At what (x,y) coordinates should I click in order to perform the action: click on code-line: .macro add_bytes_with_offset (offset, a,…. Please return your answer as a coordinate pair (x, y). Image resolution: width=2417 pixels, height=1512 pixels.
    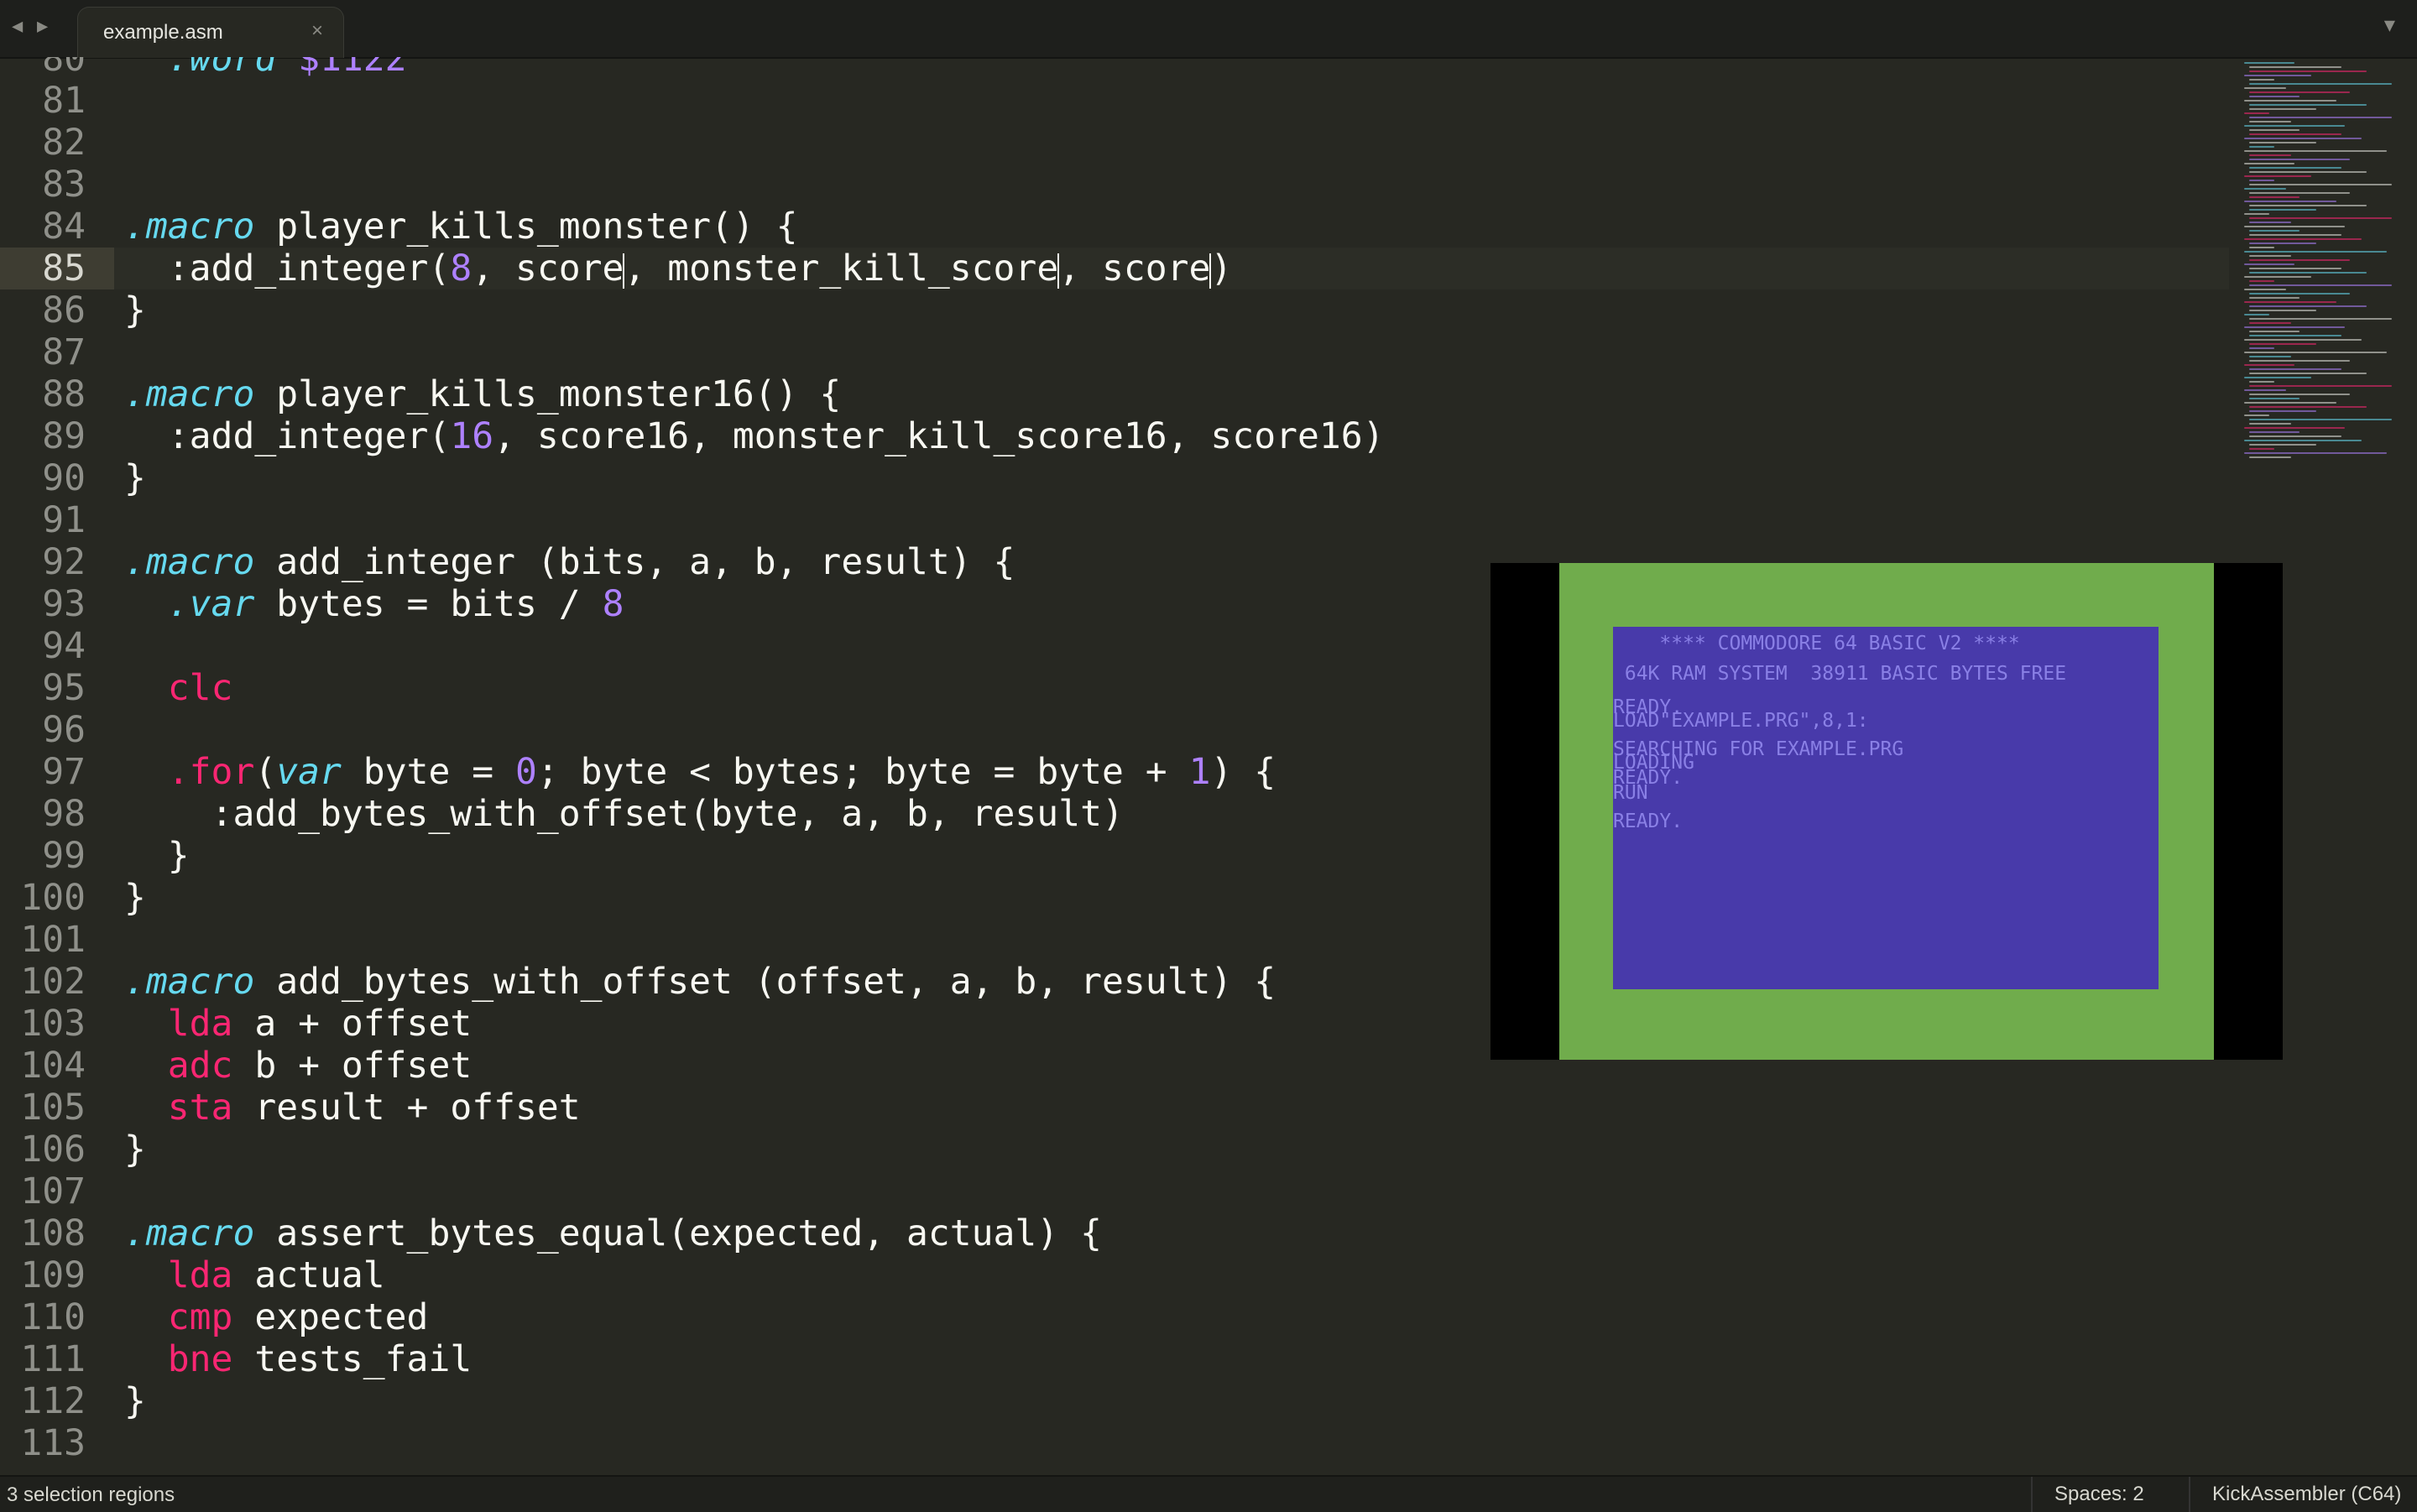
    Looking at the image, I should click on (700, 982).